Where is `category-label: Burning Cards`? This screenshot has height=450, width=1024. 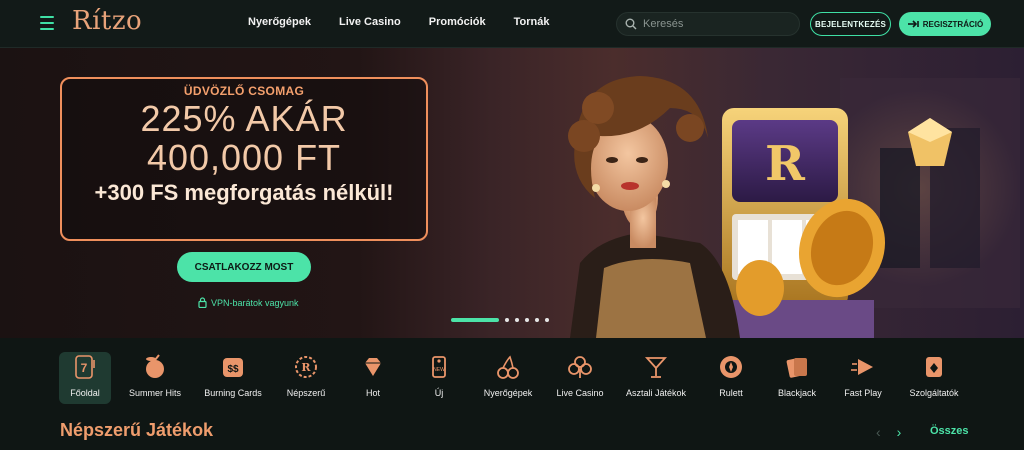 category-label: Burning Cards is located at coordinates (233, 393).